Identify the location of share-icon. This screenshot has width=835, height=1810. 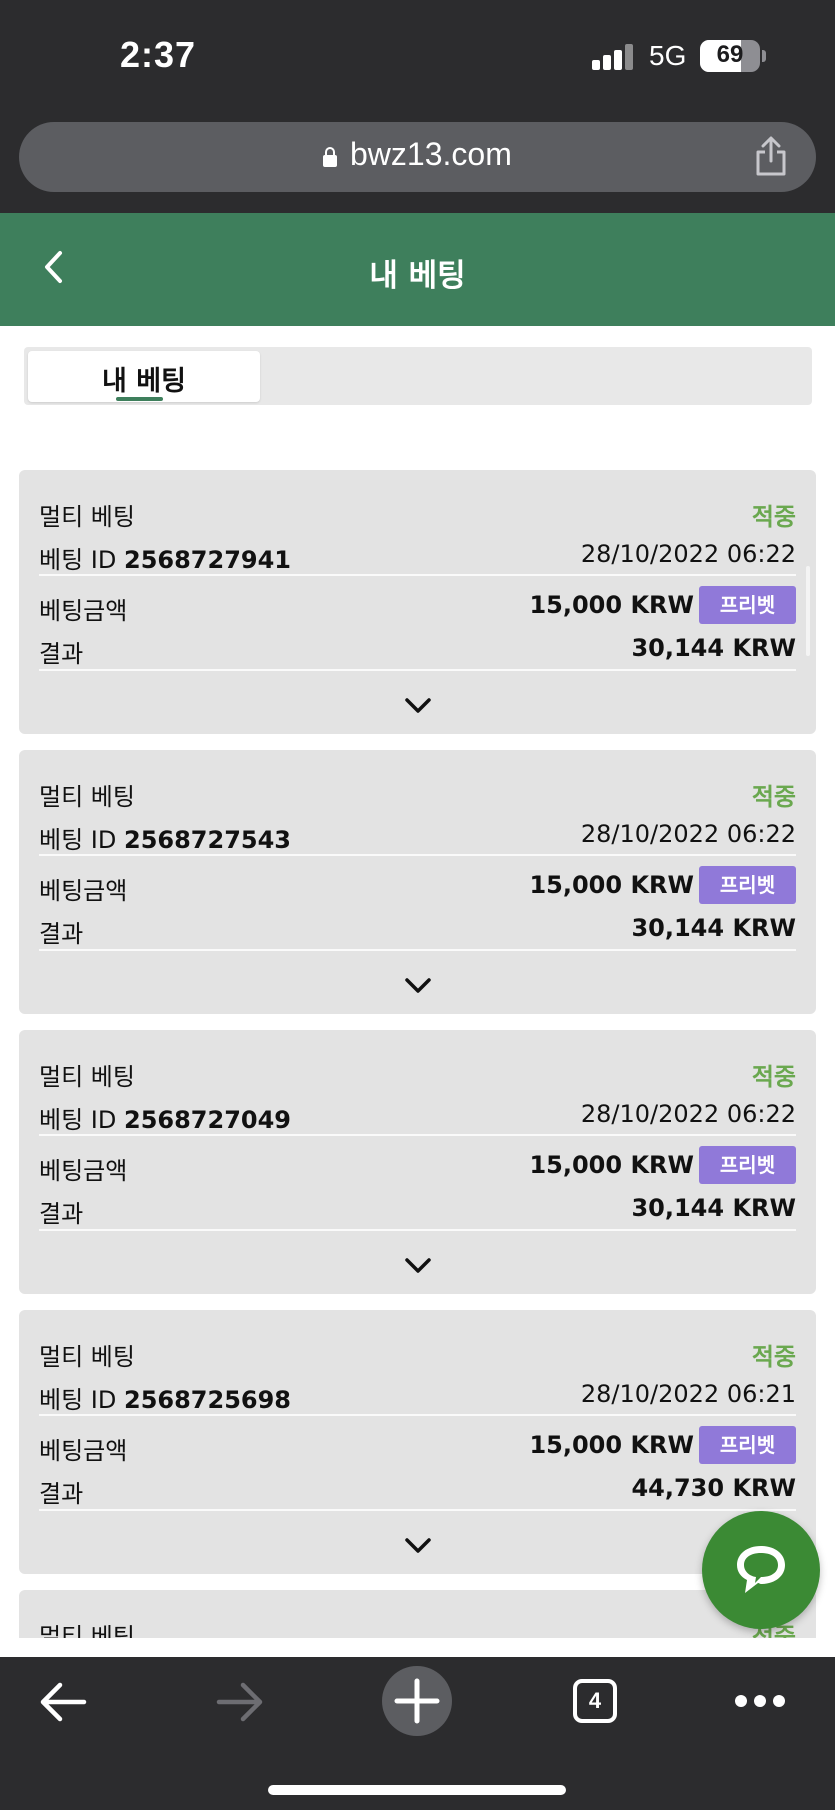
(771, 156).